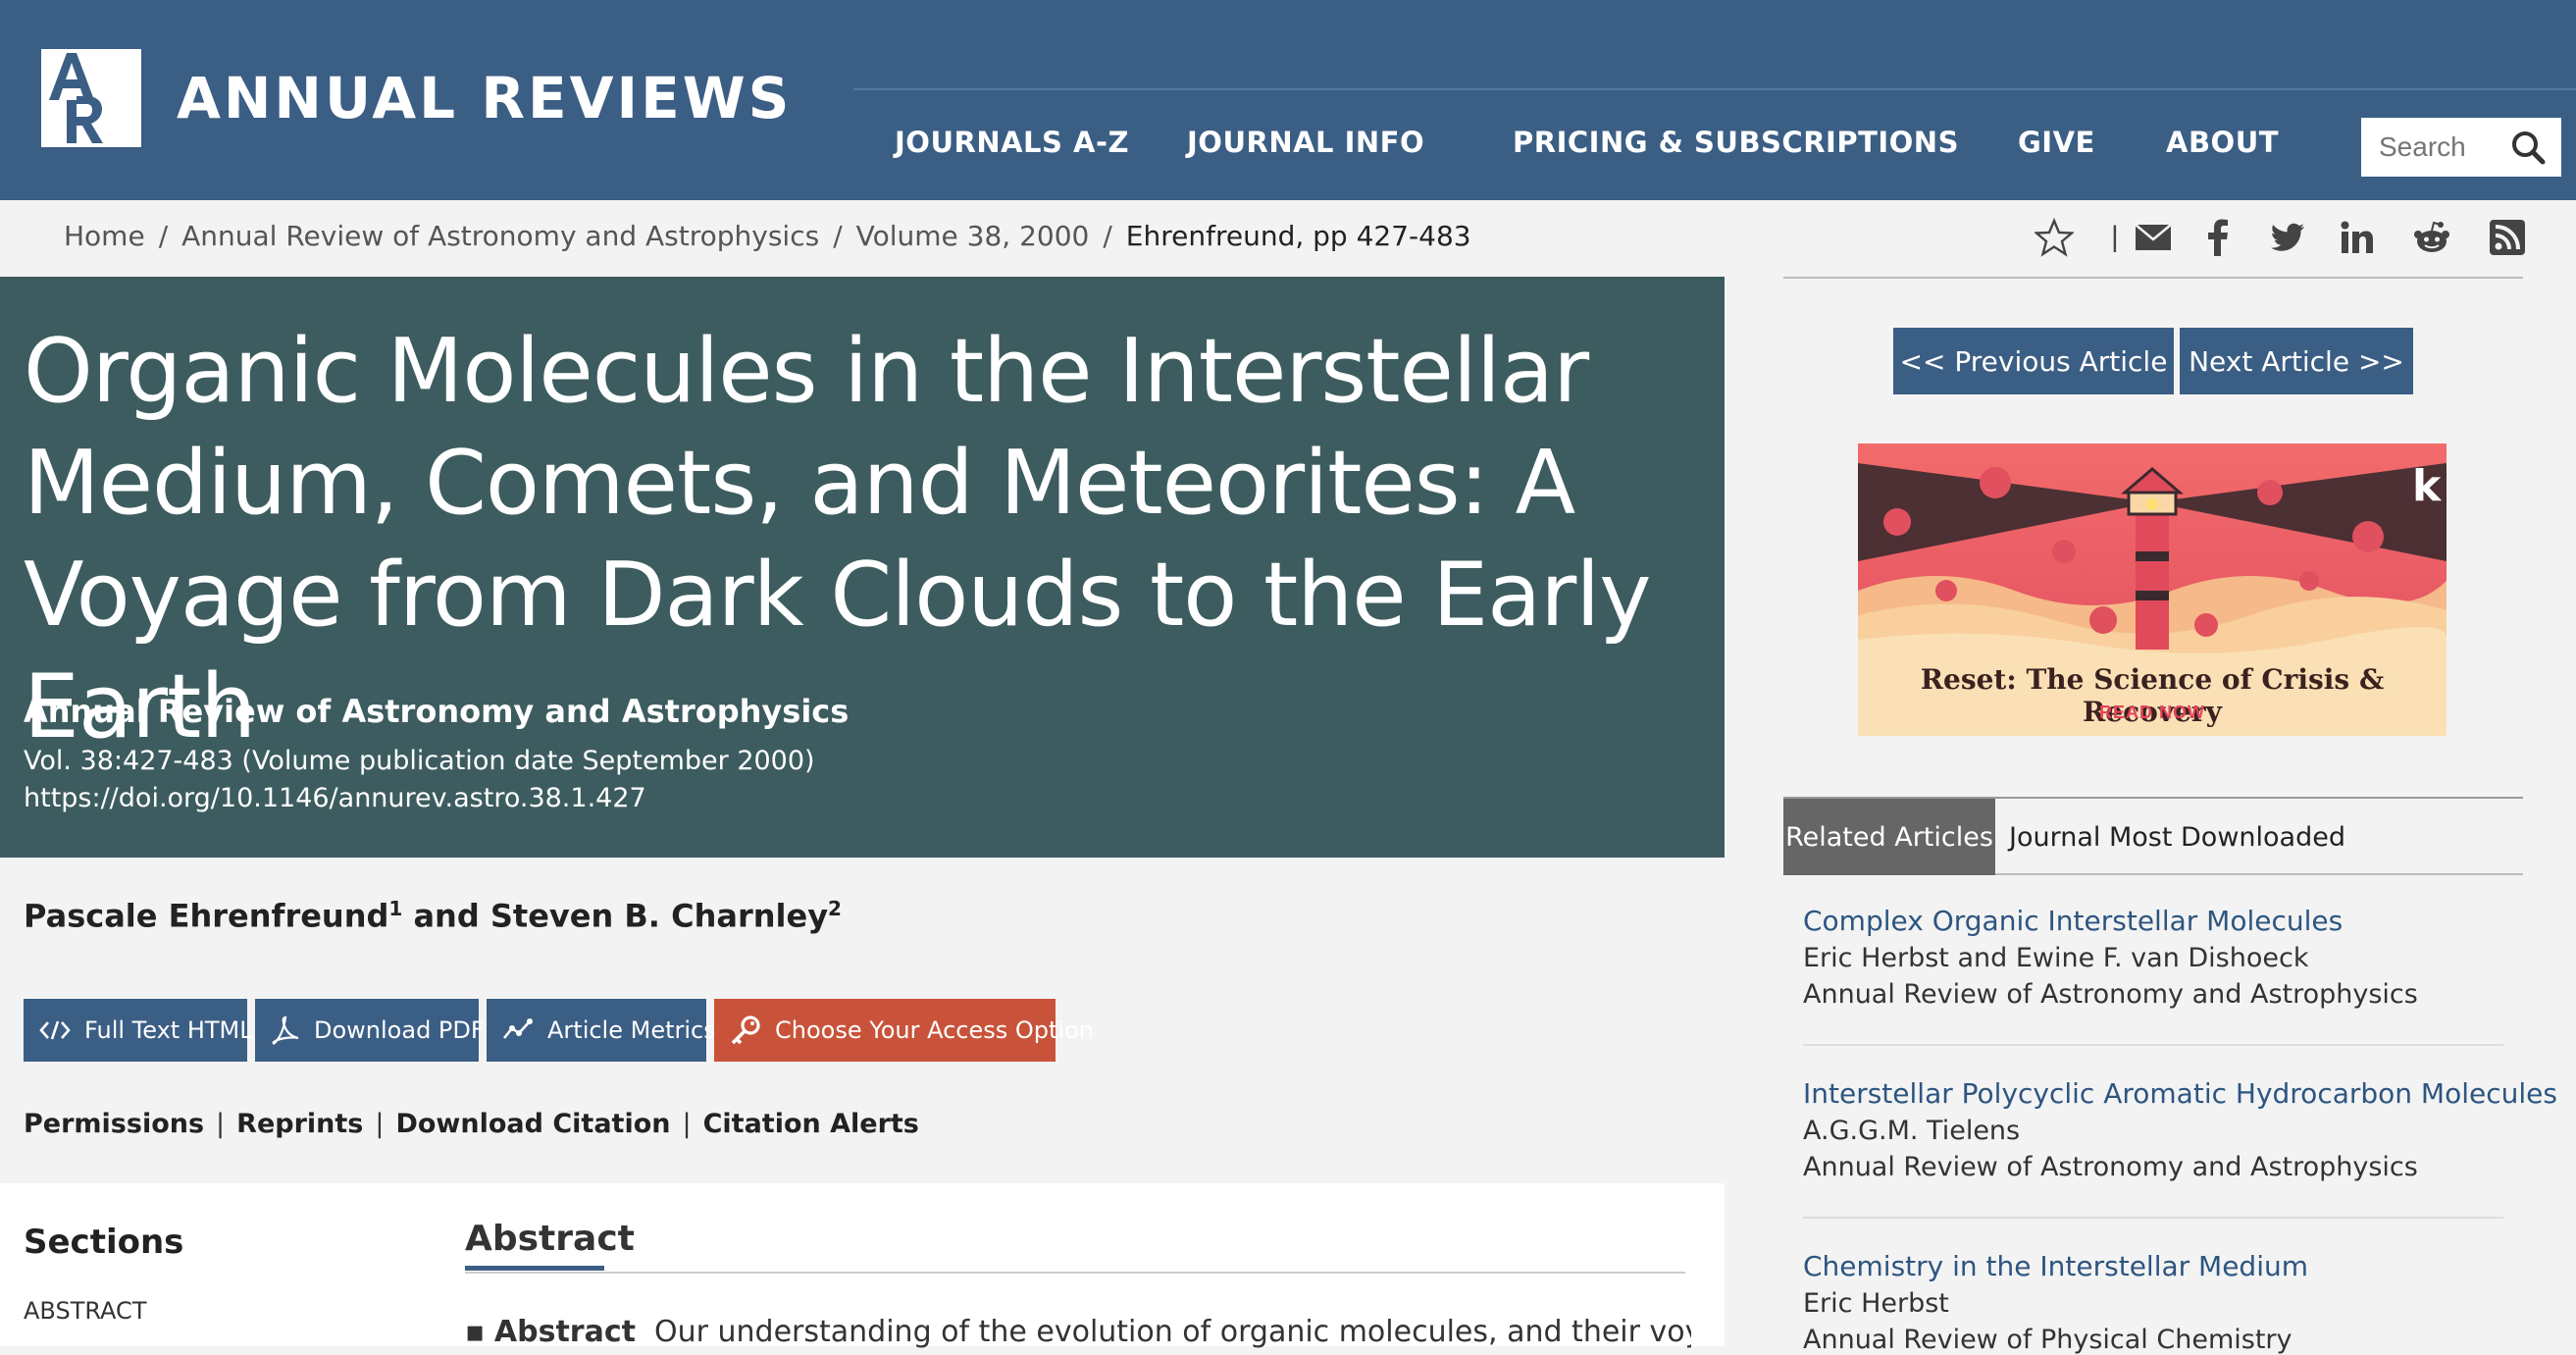 This screenshot has height=1355, width=2576. I want to click on share-twitter-button, so click(2287, 237).